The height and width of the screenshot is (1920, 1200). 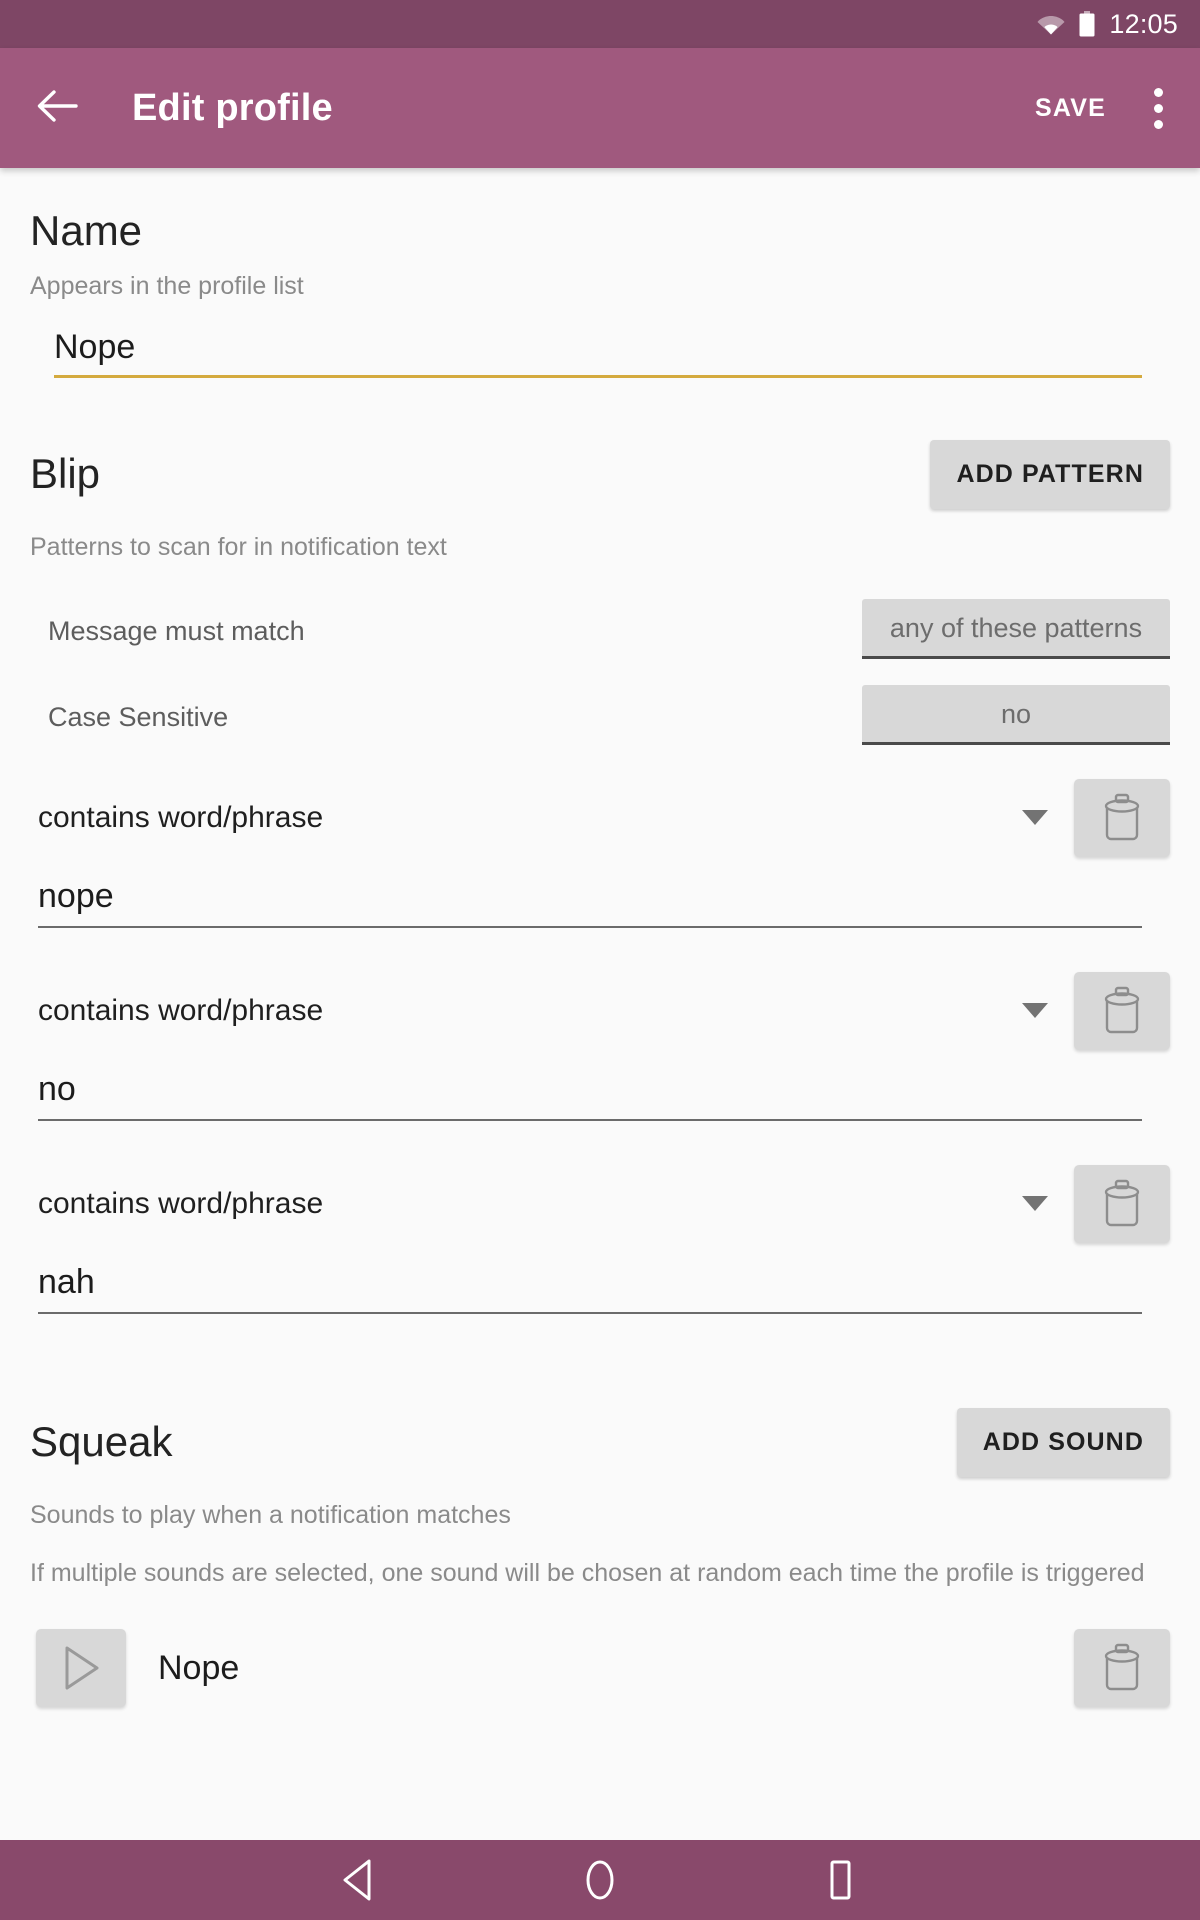 What do you see at coordinates (86, 230) in the screenshot?
I see `name-section-title: Name` at bounding box center [86, 230].